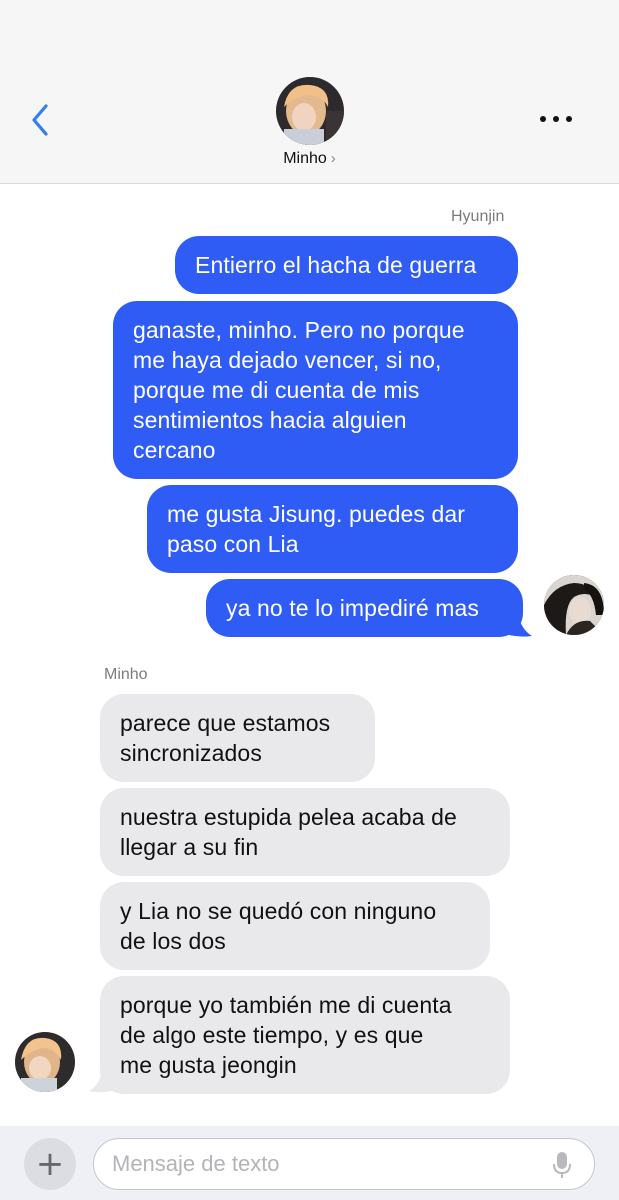 This screenshot has width=619, height=1200. What do you see at coordinates (310, 111) in the screenshot?
I see `contact-avatar` at bounding box center [310, 111].